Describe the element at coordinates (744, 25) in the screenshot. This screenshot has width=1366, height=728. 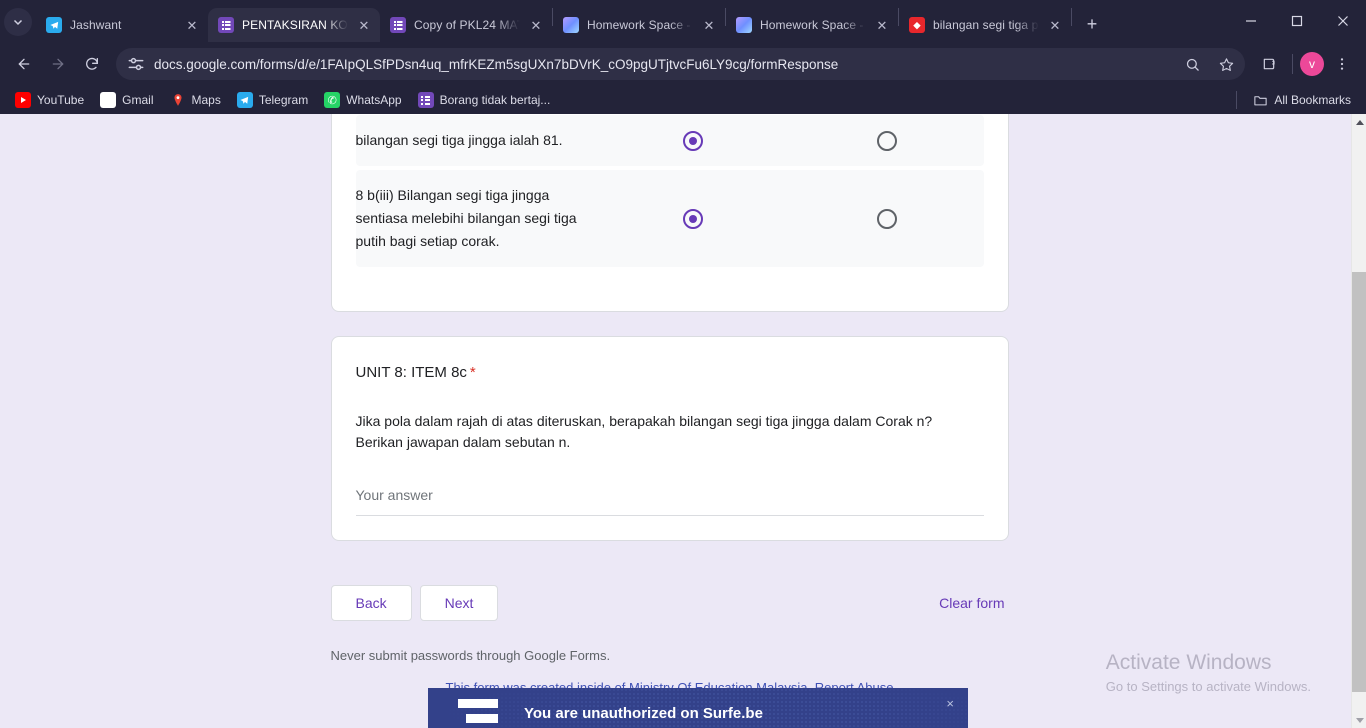
I see `homework-space-icon` at that location.